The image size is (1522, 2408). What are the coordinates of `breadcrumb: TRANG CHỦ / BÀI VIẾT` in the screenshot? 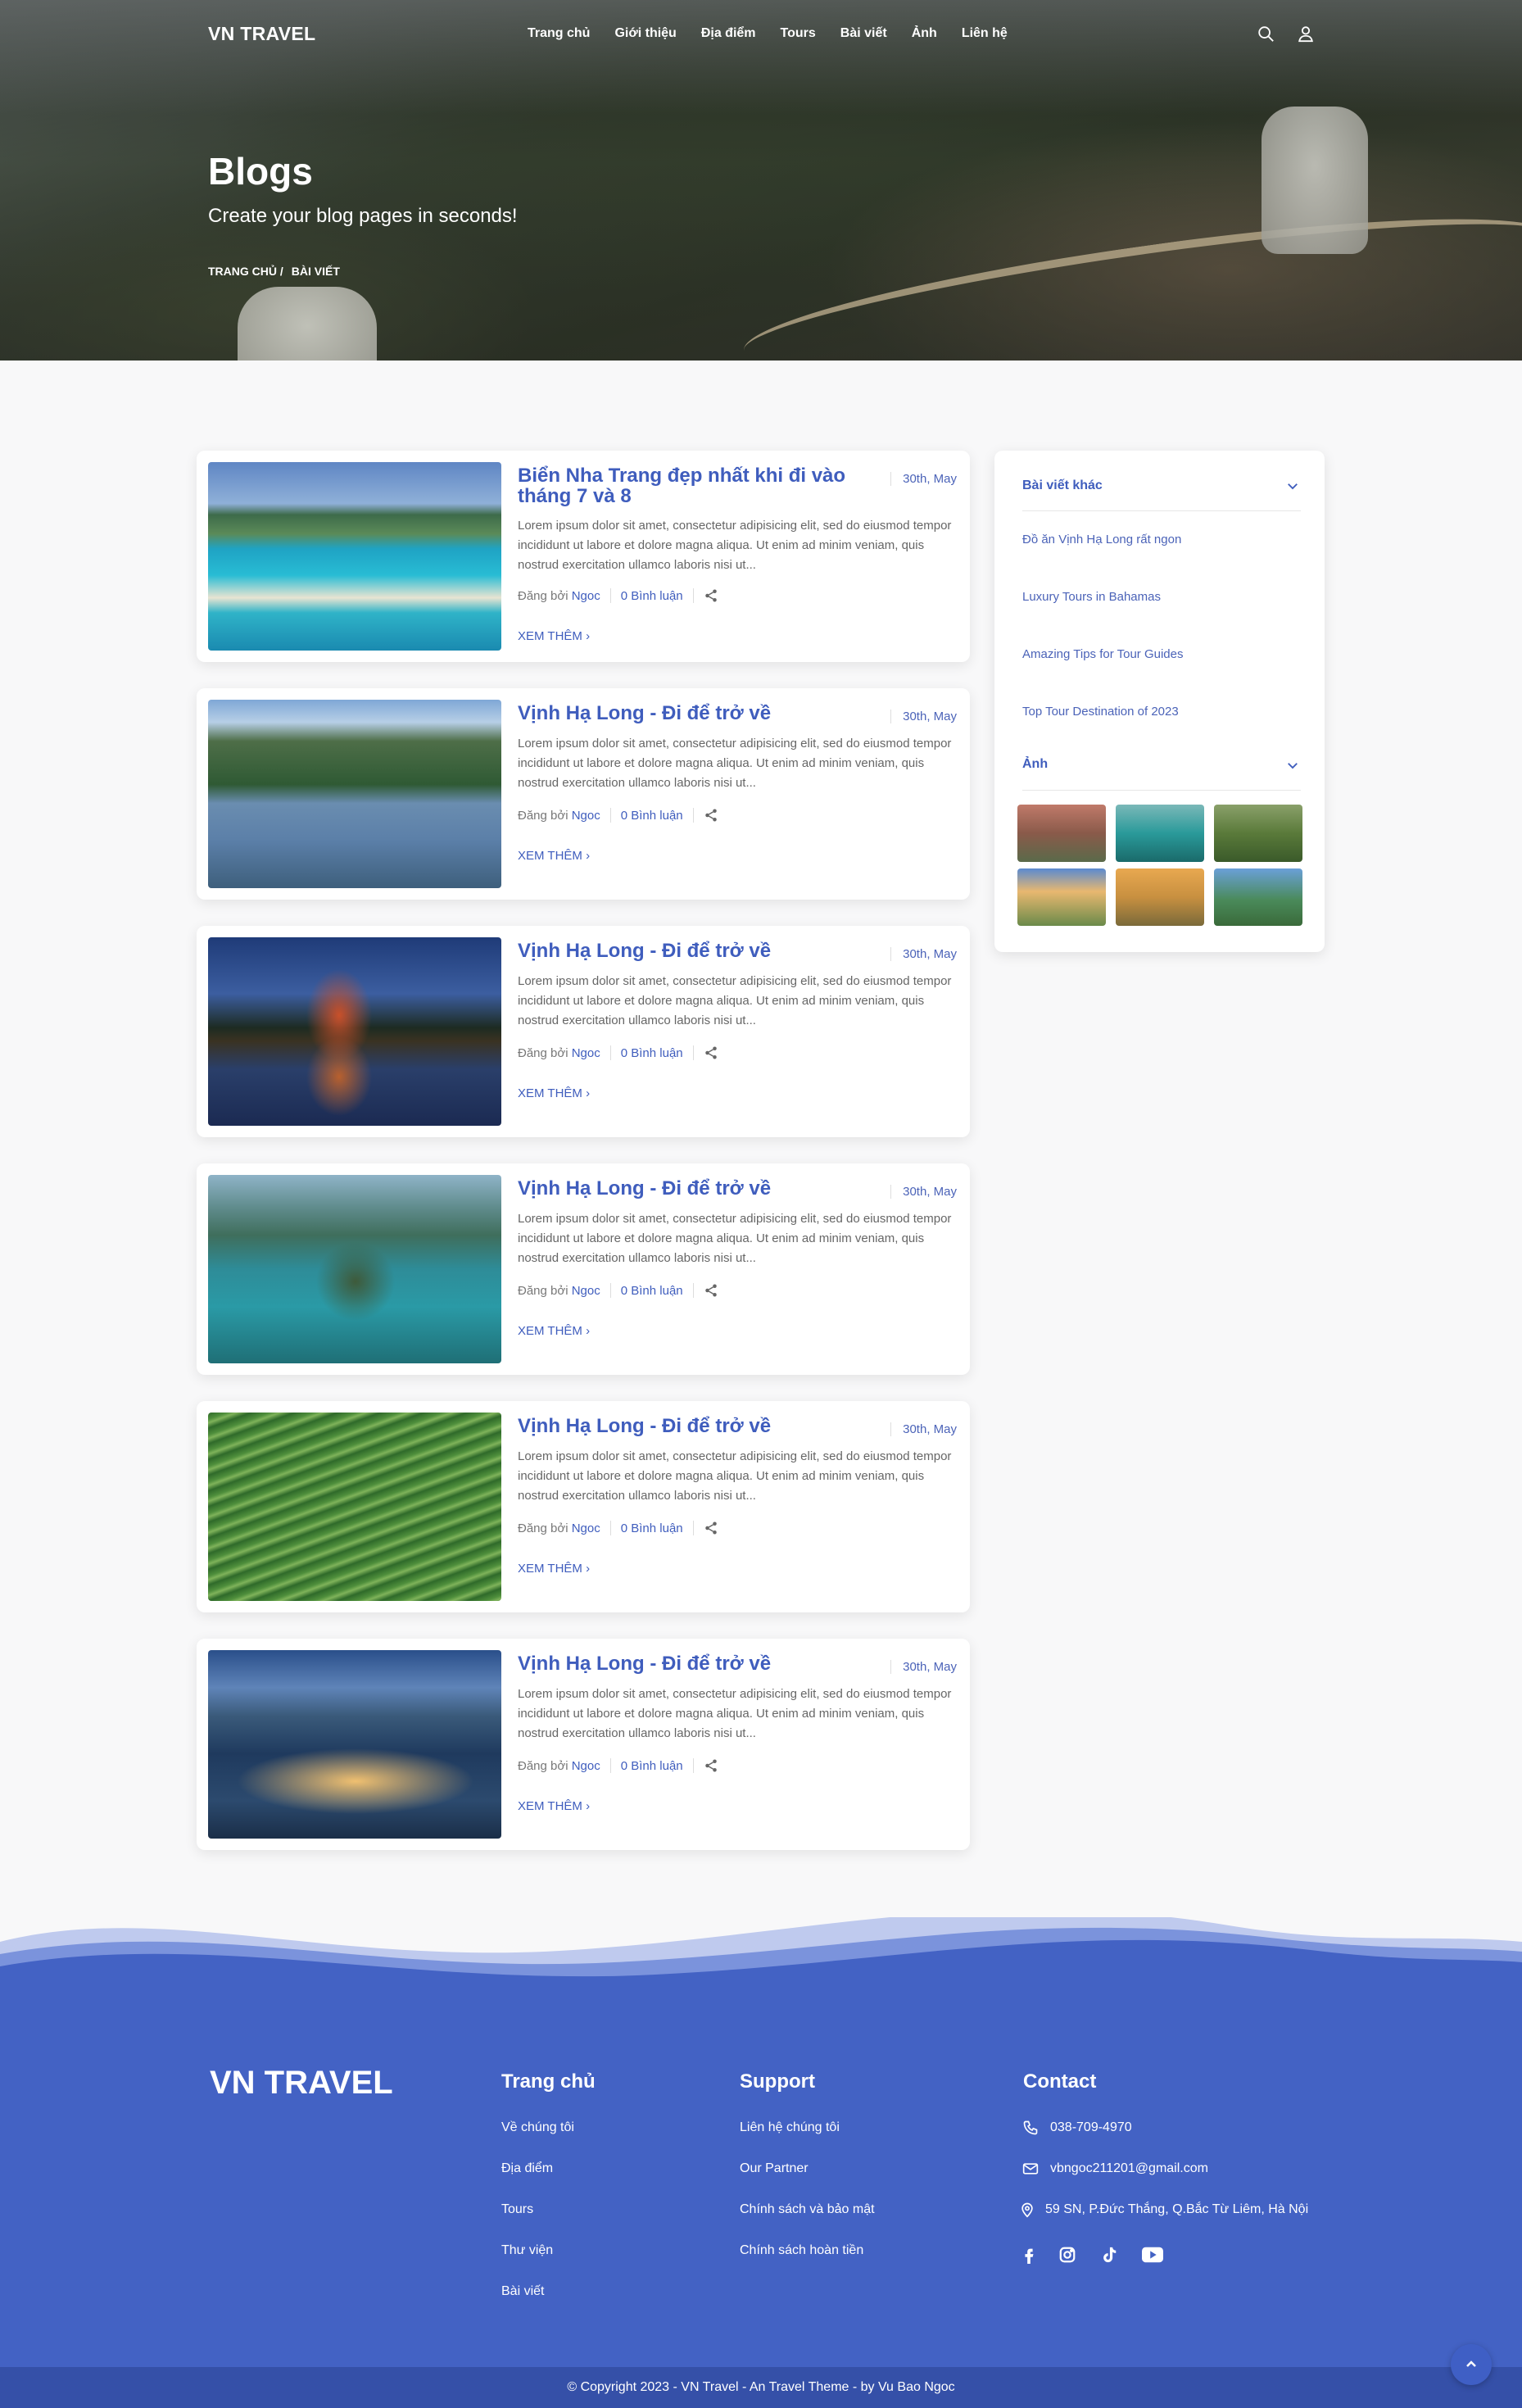 It's located at (274, 271).